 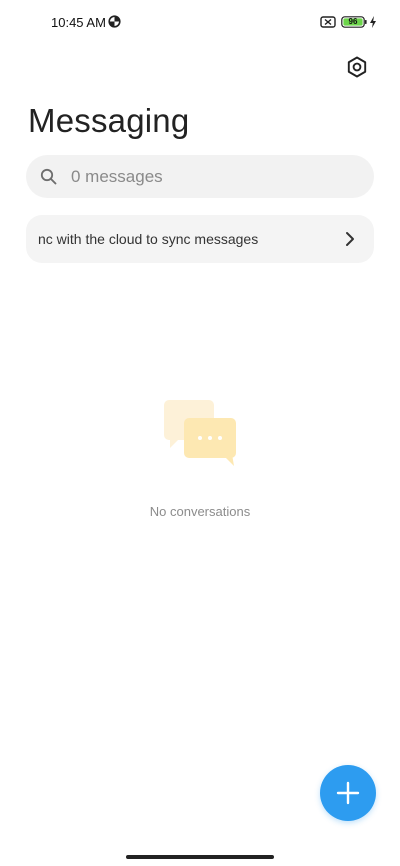 What do you see at coordinates (48, 176) in the screenshot?
I see `search-icon` at bounding box center [48, 176].